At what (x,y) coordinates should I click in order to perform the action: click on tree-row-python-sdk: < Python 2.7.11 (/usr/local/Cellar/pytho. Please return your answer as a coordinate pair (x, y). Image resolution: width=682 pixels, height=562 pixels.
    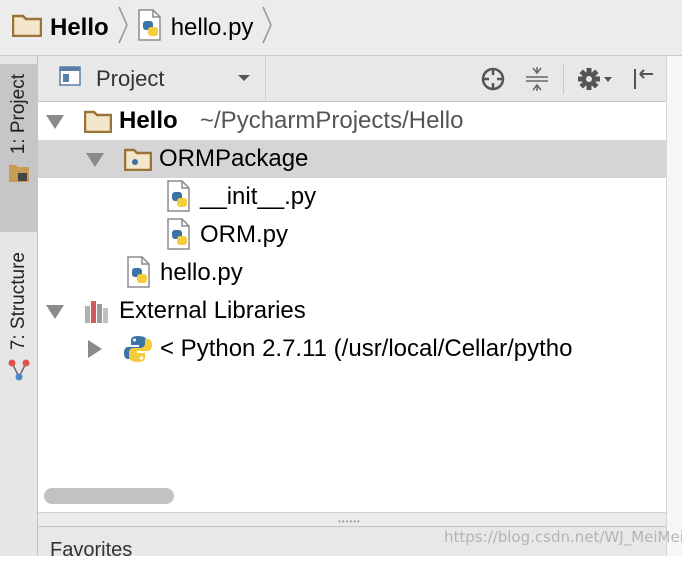
    Looking at the image, I should click on (352, 349).